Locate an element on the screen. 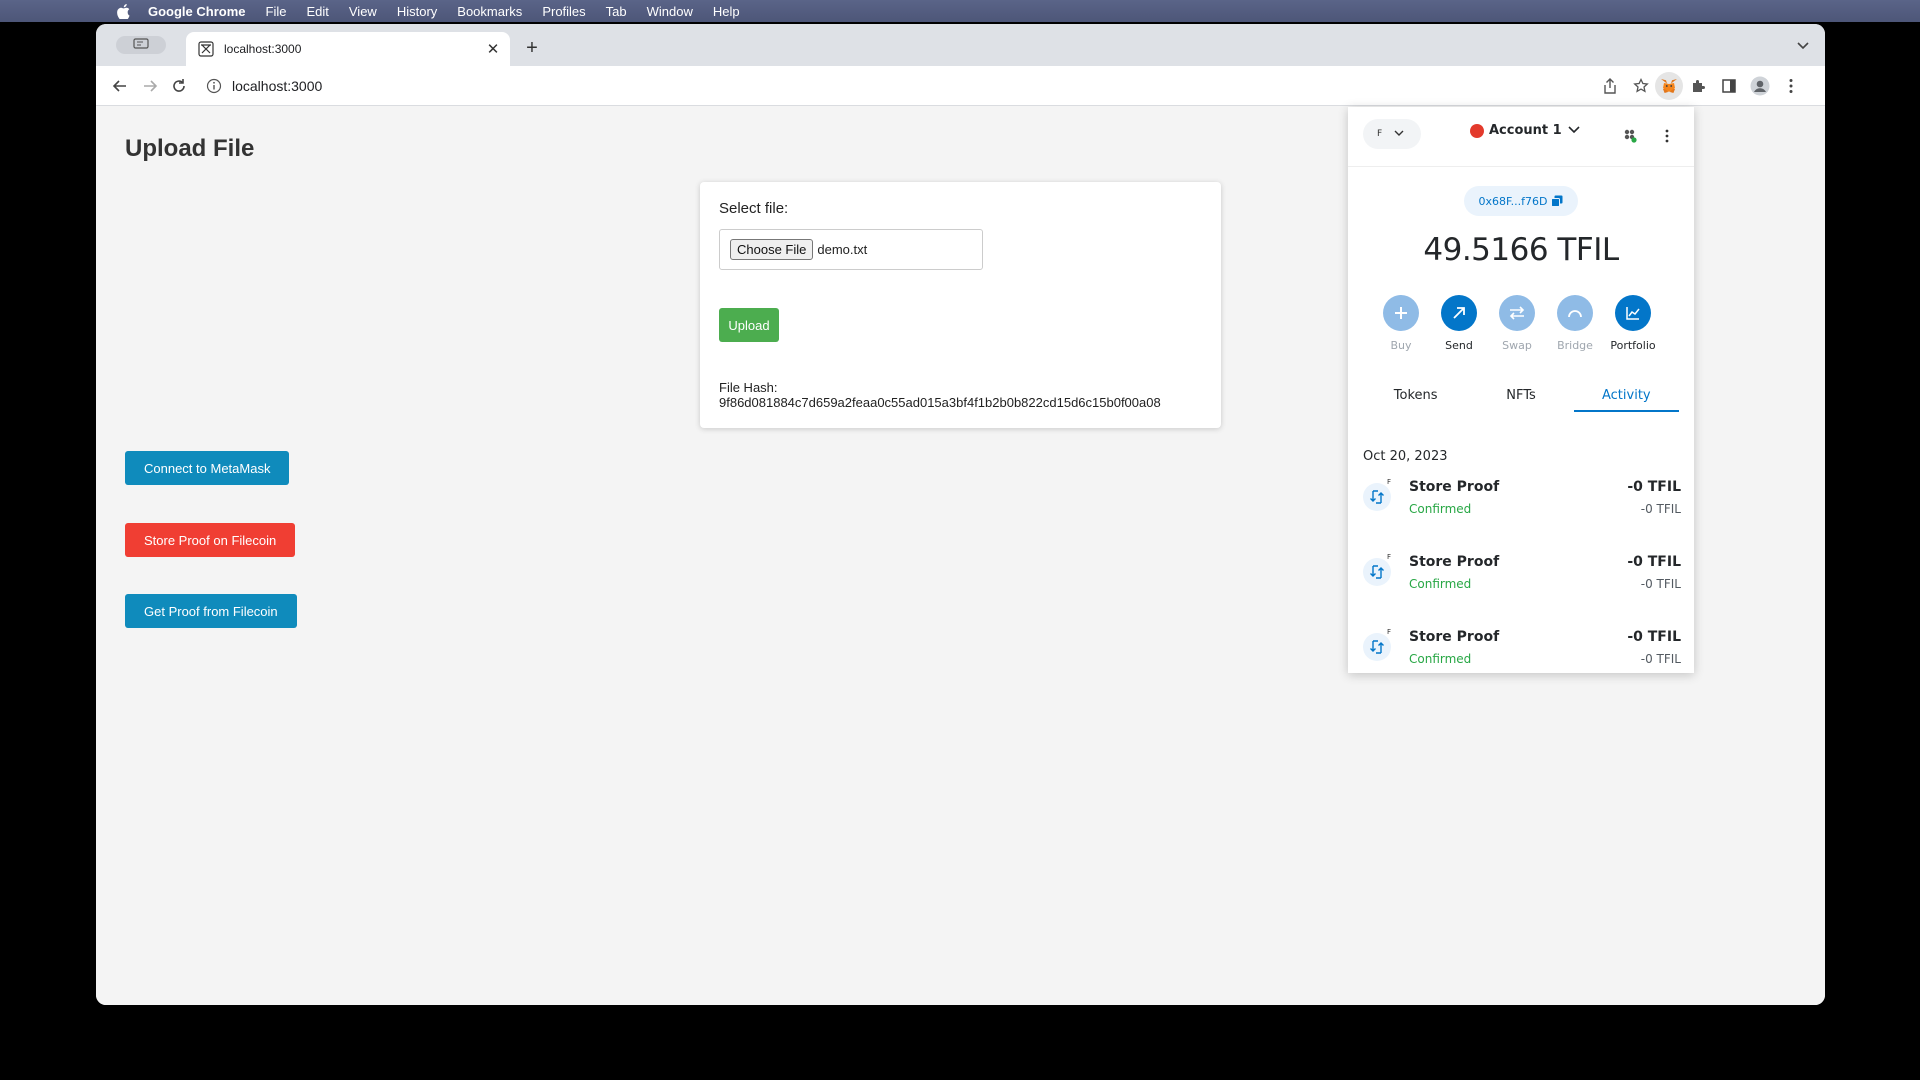 The height and width of the screenshot is (1080, 1920). menu-window: Window is located at coordinates (670, 11).